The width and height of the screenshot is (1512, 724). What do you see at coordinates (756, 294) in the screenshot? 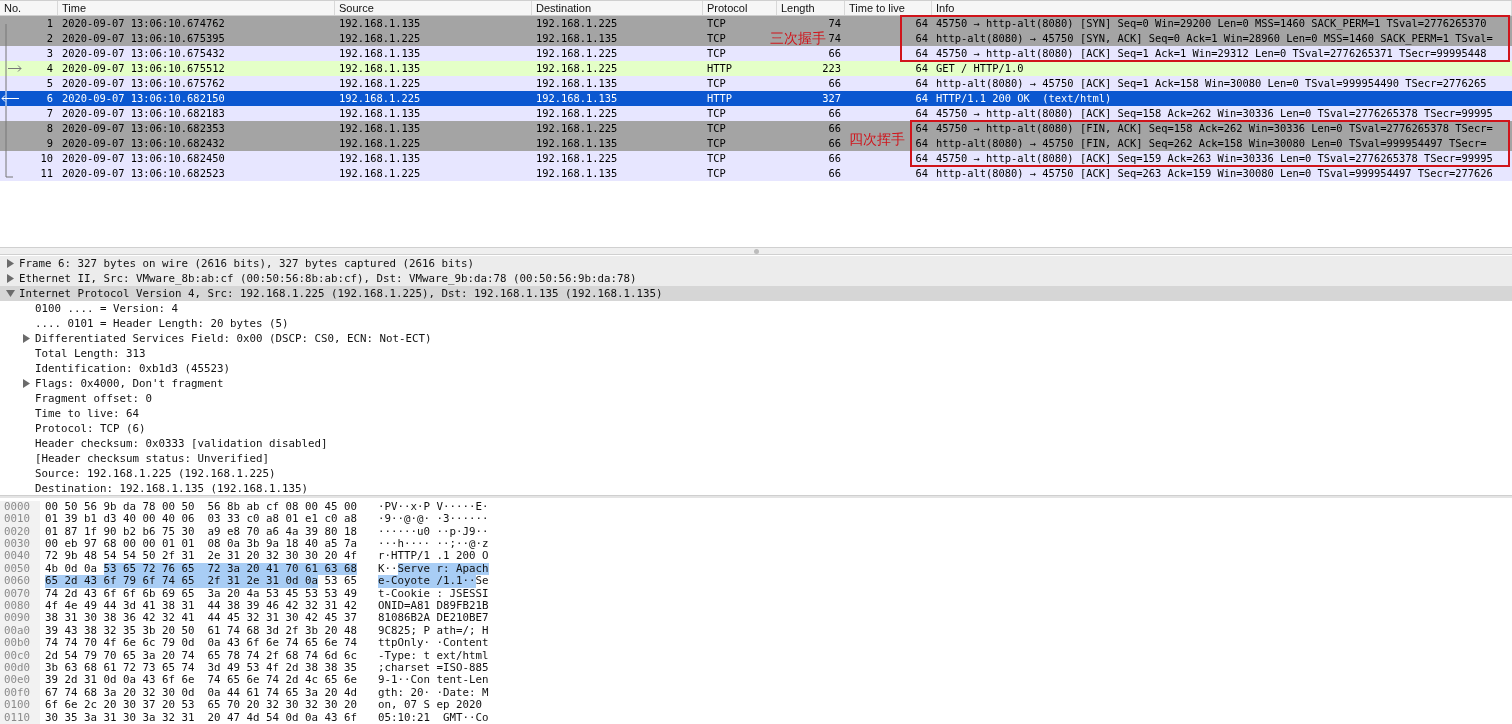
I see `detail-row: Internet Protocol Version 4, Src: 192.168.1.225 (192.168.1.225), Dst: 192.168.1.135 (192.168.1.135)` at bounding box center [756, 294].